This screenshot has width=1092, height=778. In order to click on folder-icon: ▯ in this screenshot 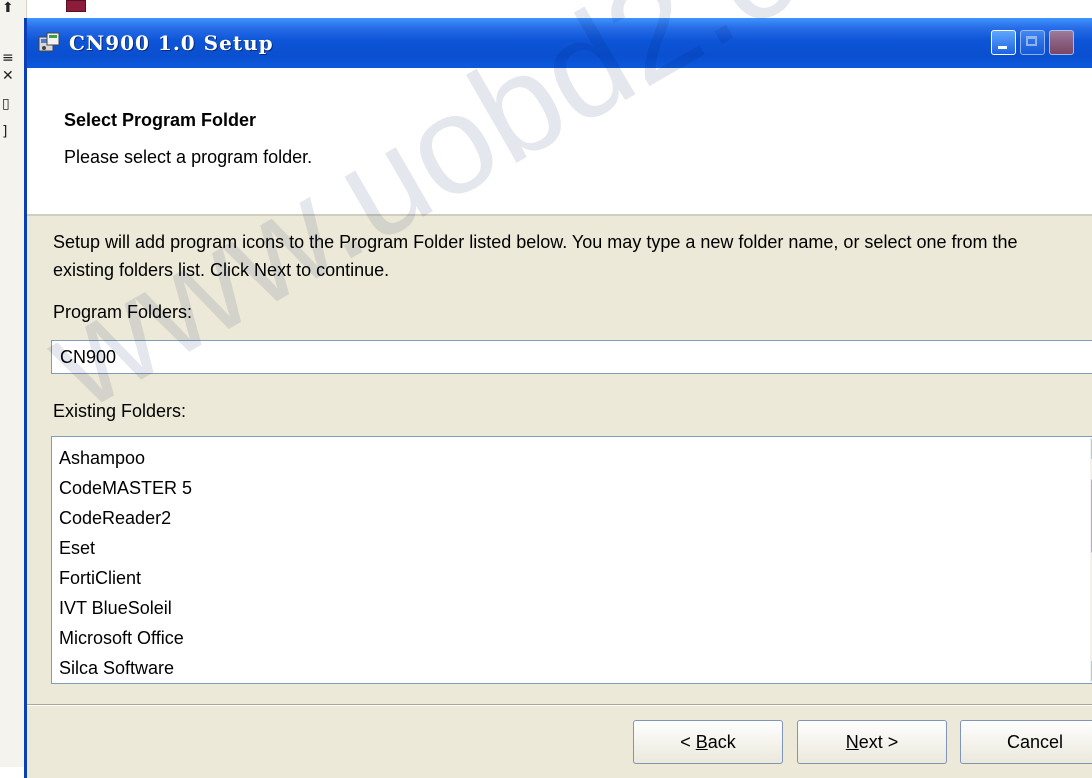, I will do `click(6, 104)`.